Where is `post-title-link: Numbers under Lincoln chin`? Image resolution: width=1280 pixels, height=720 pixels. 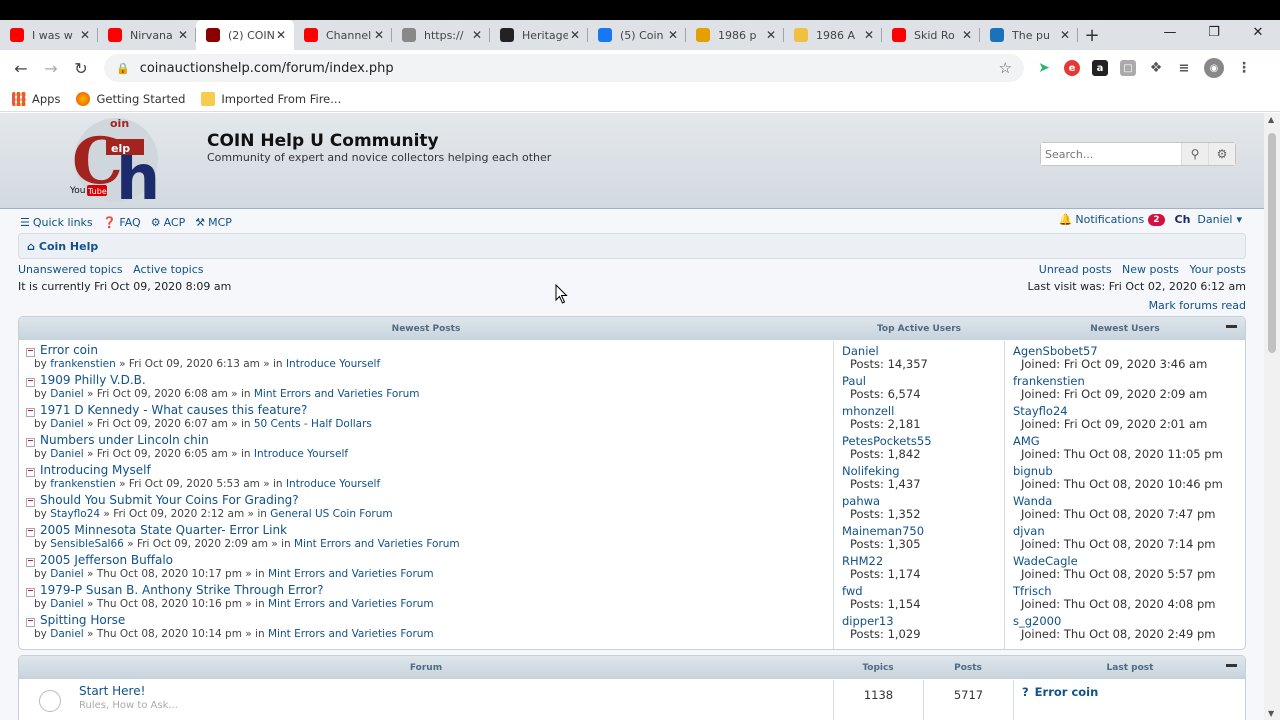 post-title-link: Numbers under Lincoln chin is located at coordinates (436, 440).